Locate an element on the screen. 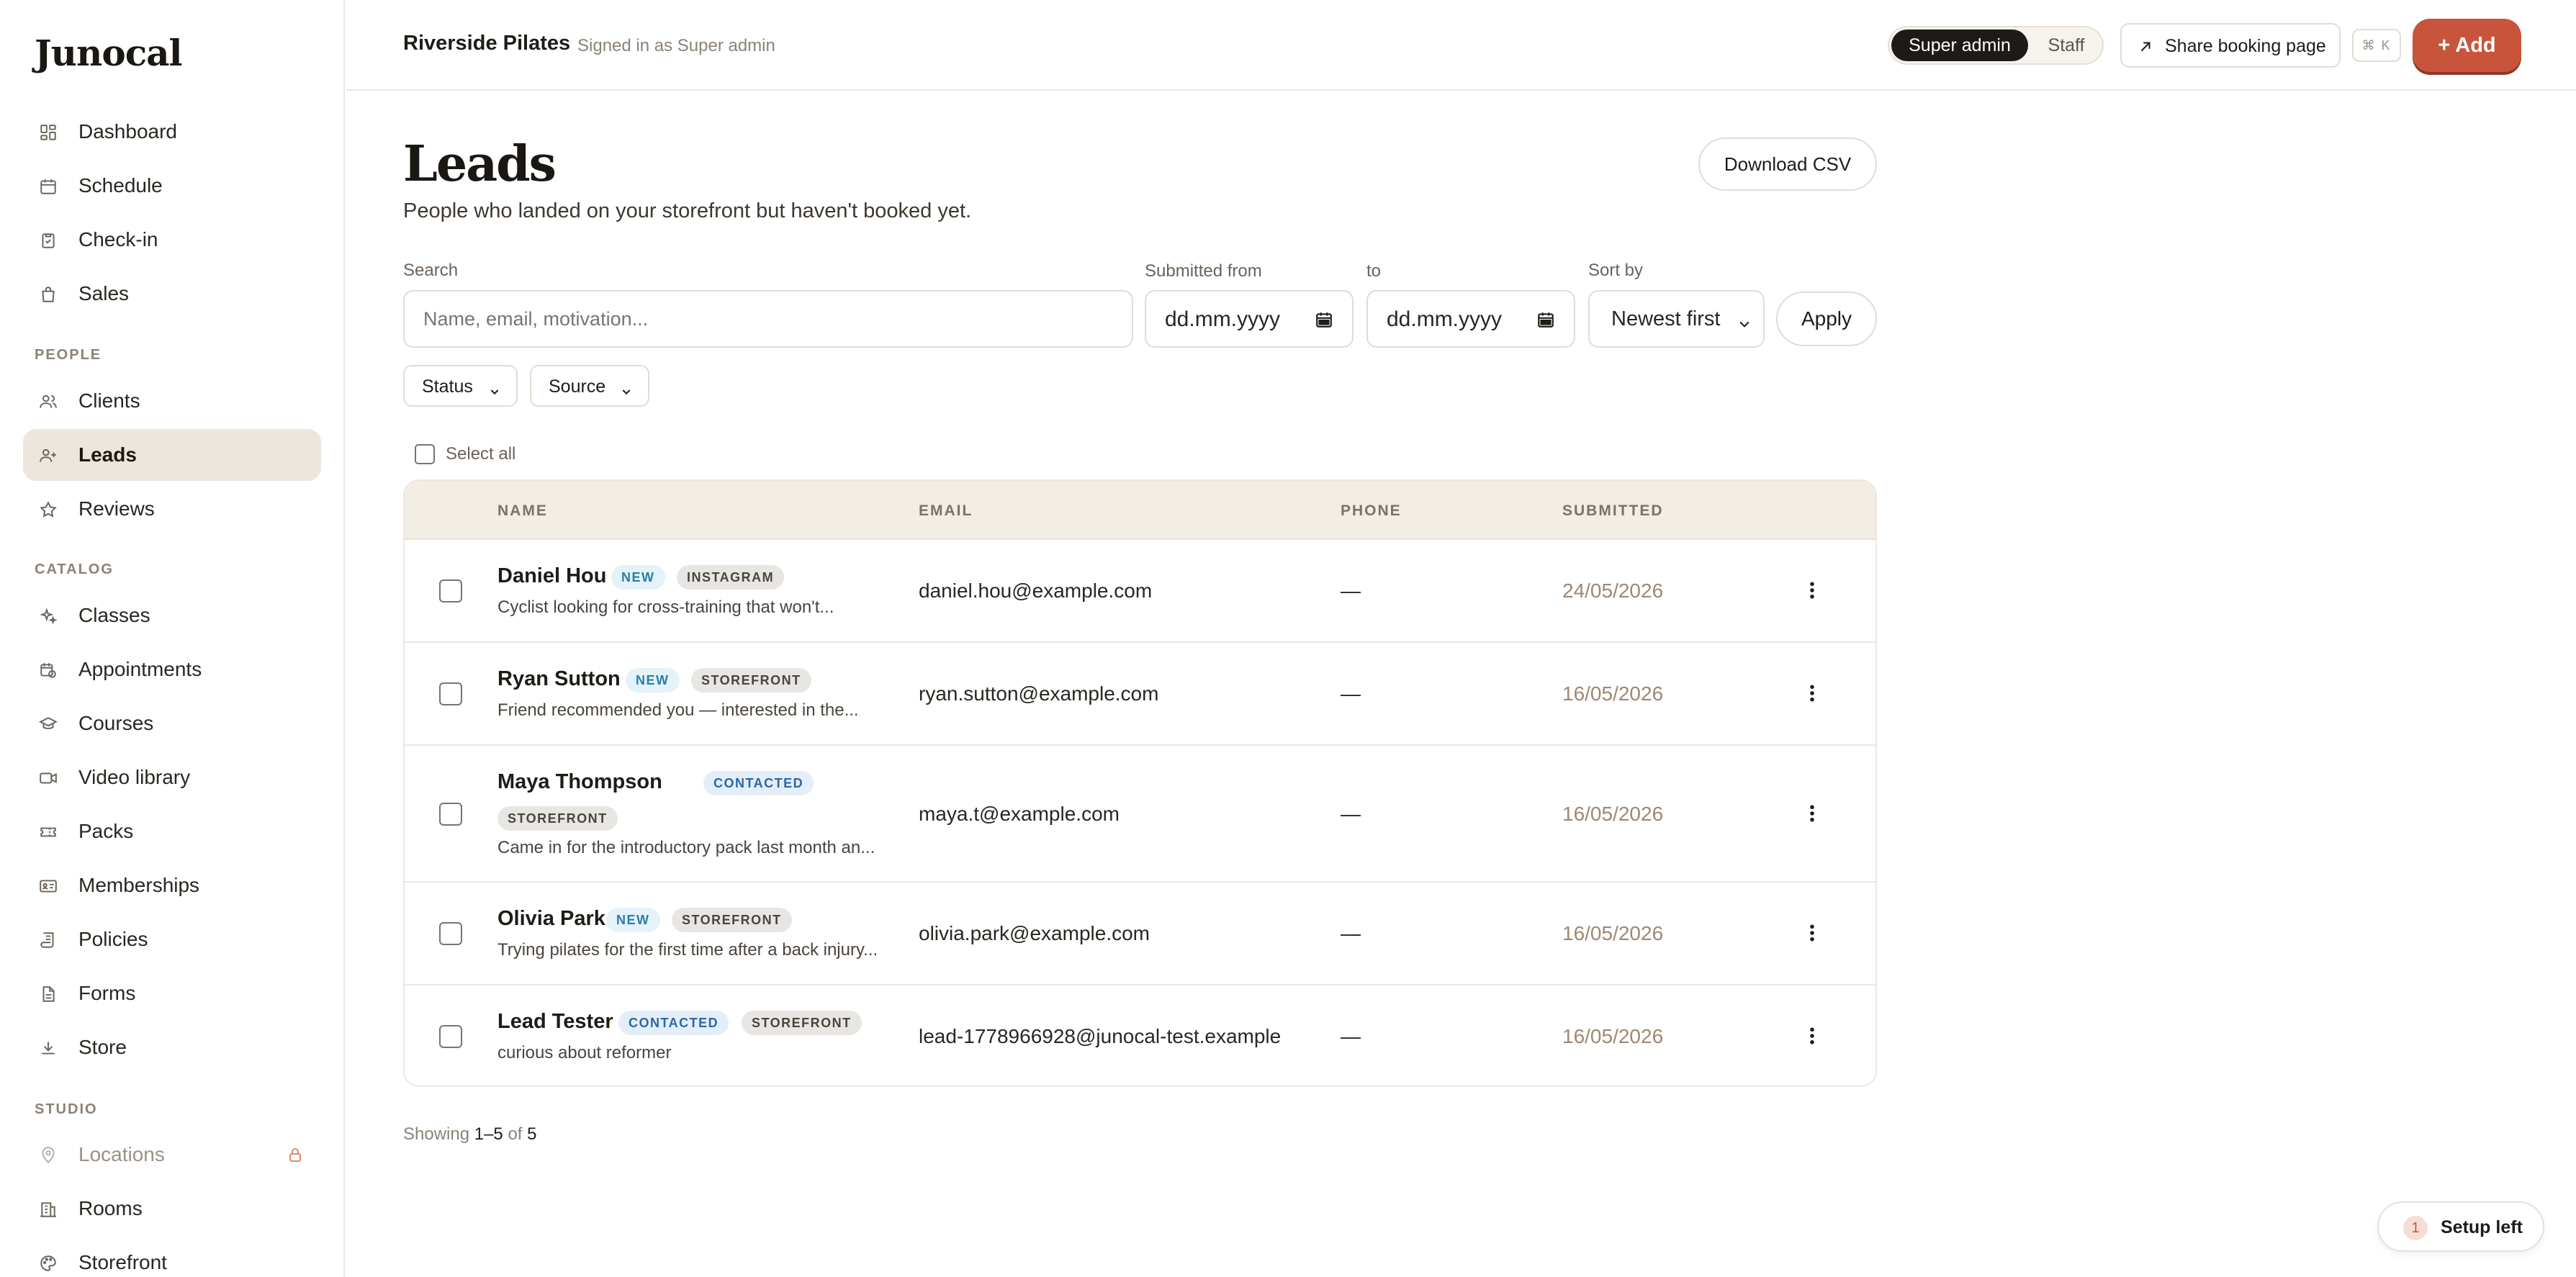  sidebar-item-clients: Clients is located at coordinates (172, 401).